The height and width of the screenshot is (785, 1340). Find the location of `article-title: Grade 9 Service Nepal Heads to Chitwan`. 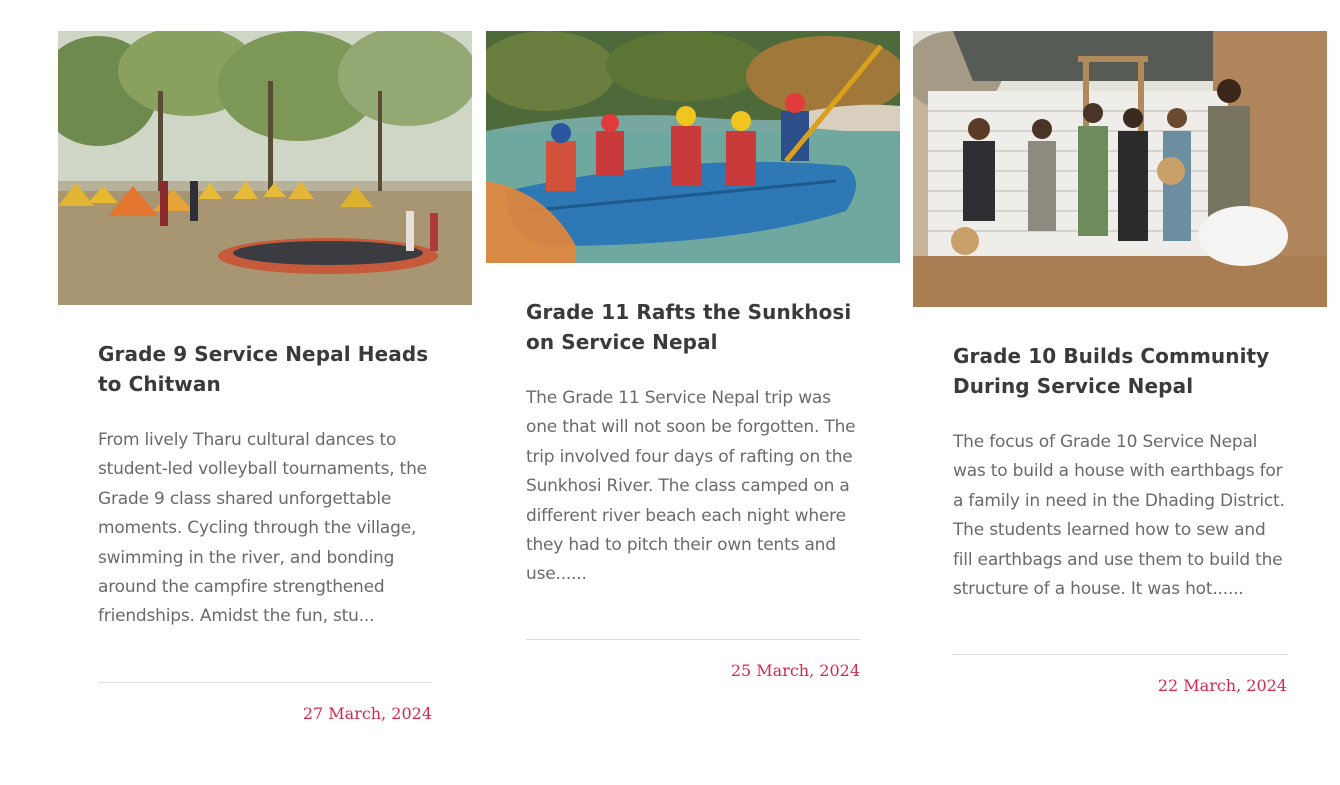

article-title: Grade 9 Service Nepal Heads to Chitwan is located at coordinates (265, 352).